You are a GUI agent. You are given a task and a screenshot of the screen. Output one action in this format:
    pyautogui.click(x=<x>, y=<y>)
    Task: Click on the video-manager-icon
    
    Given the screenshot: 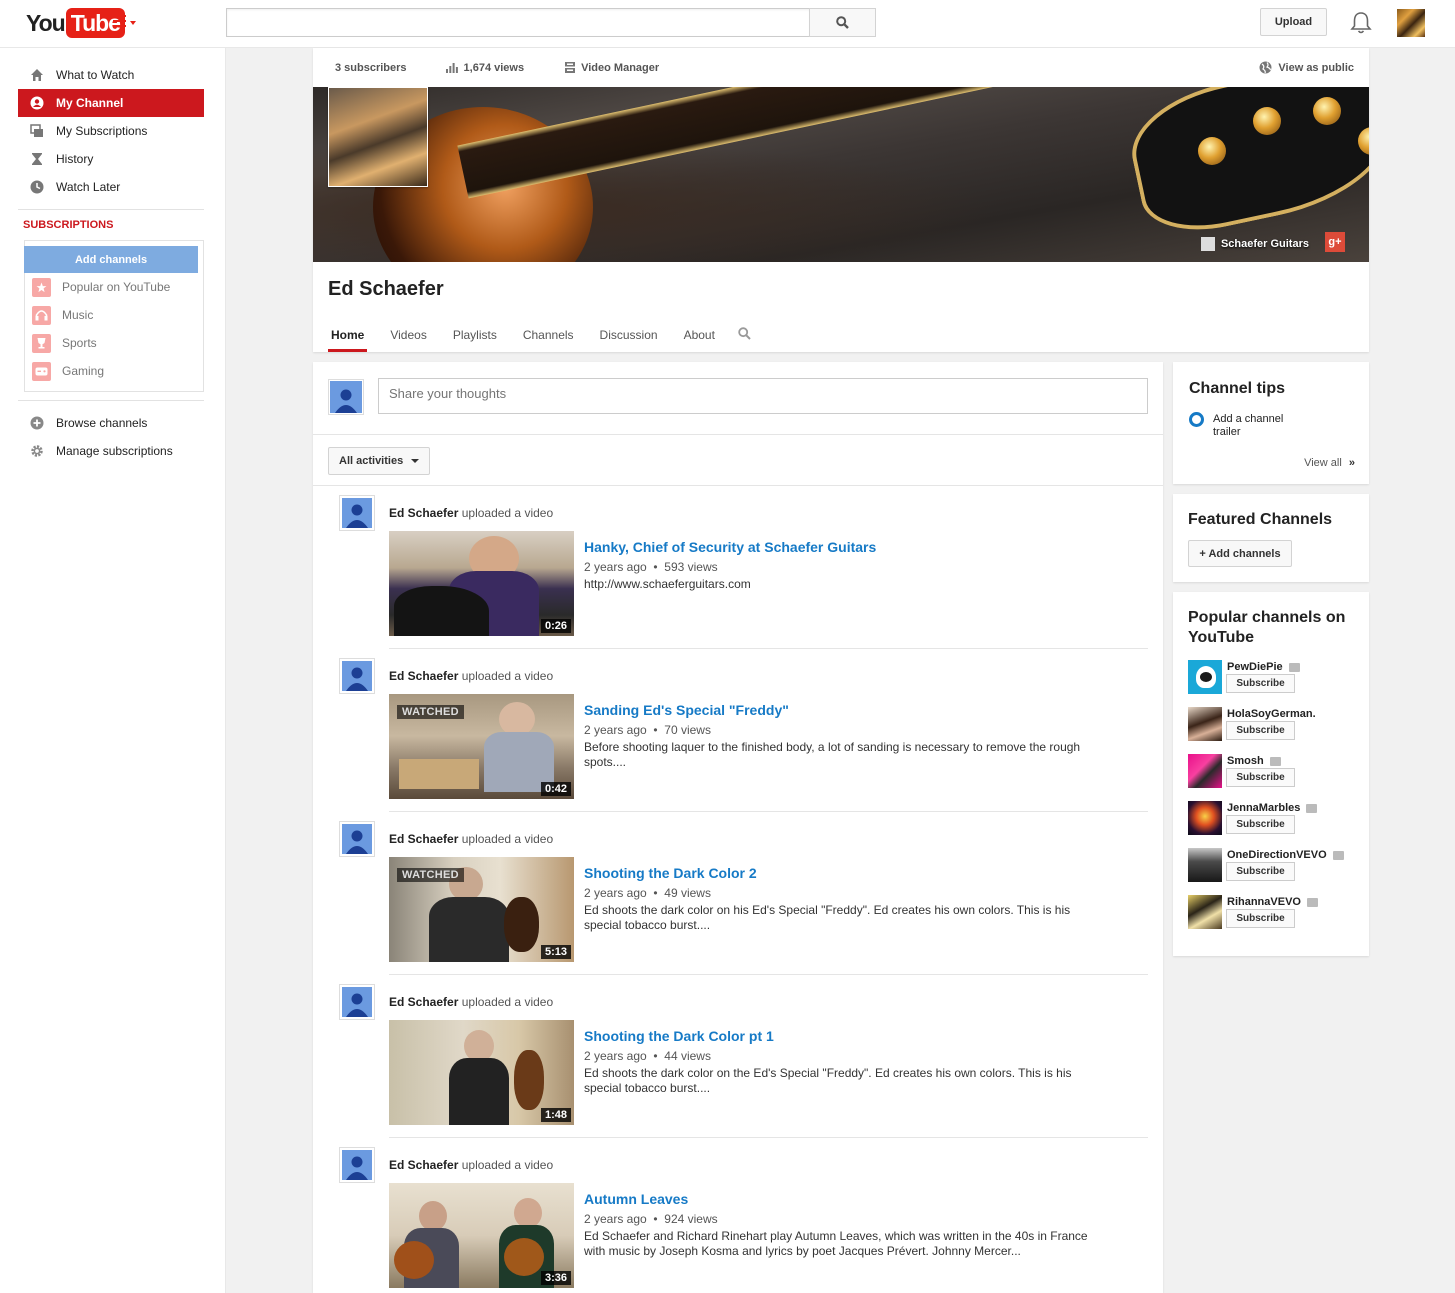 What is the action you would take?
    pyautogui.click(x=570, y=67)
    